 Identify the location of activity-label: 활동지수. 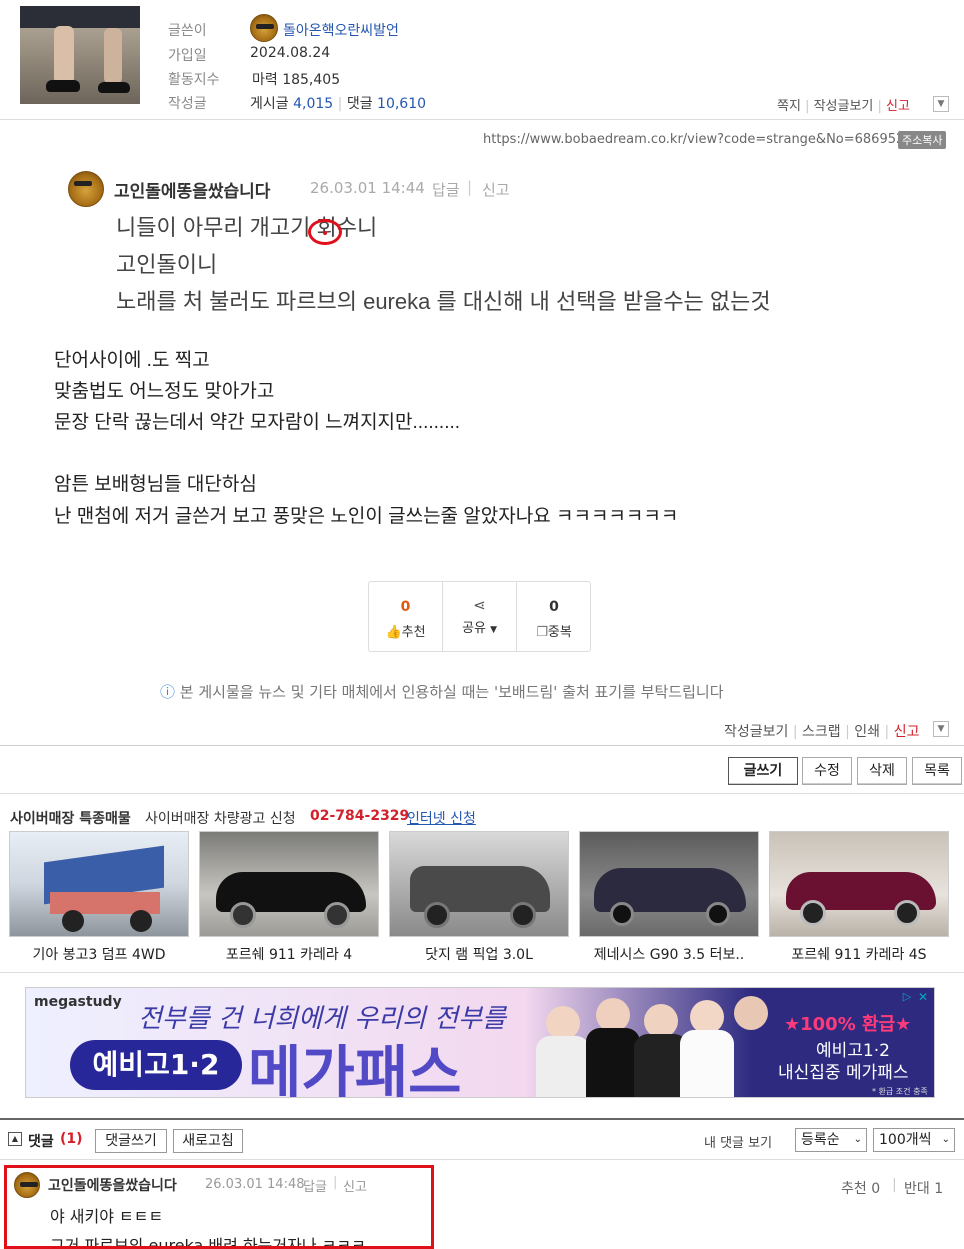
(194, 80).